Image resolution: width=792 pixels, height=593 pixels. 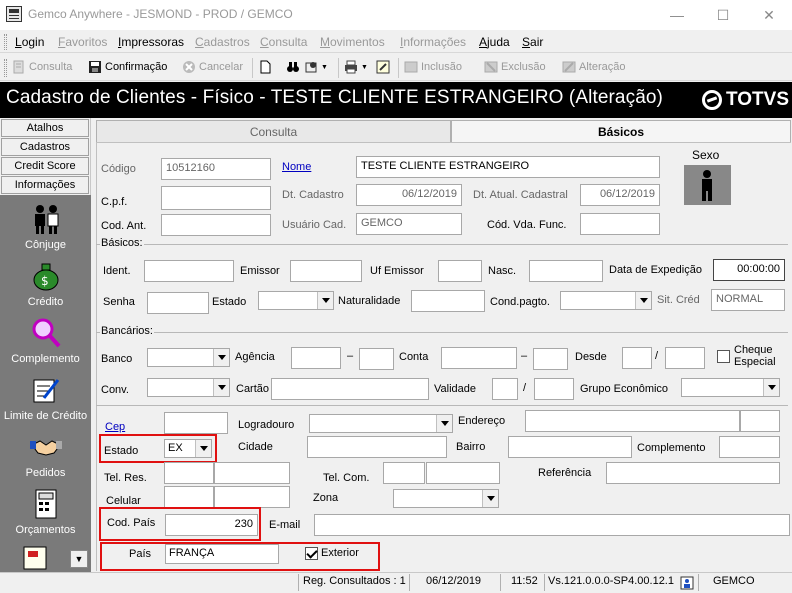 I want to click on bairro-label: Bairro, so click(x=471, y=447).